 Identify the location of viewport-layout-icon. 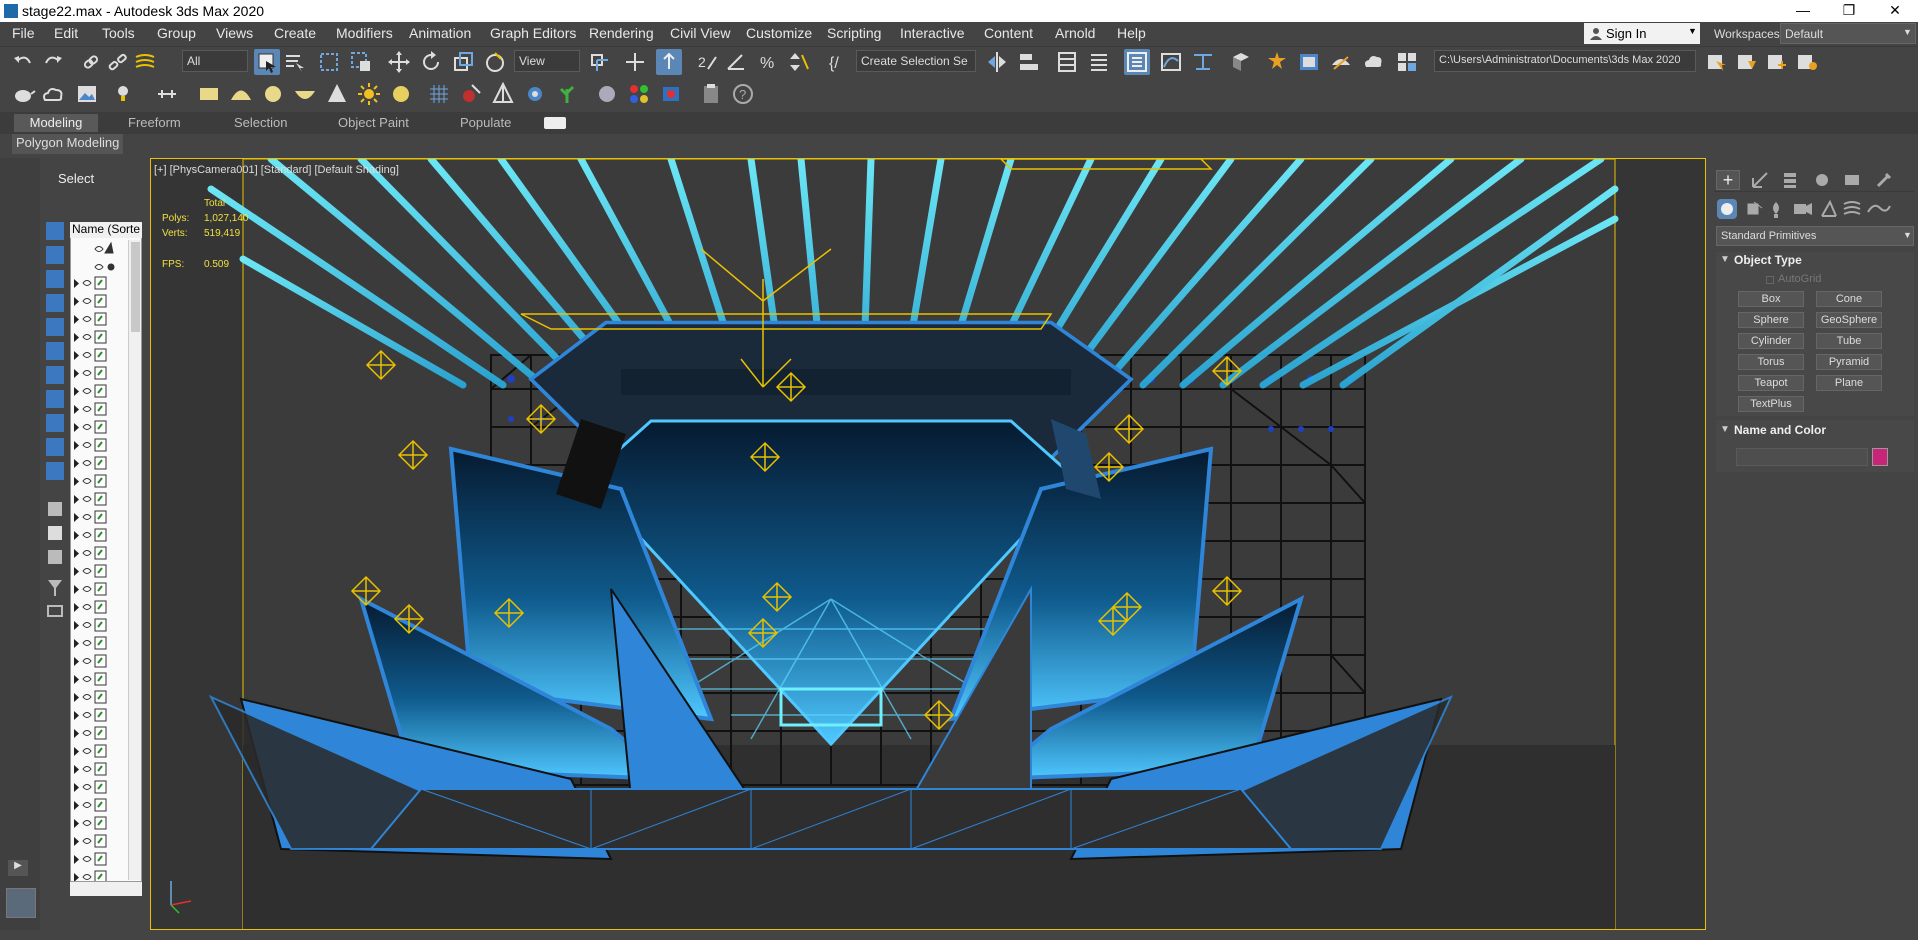
(21, 903).